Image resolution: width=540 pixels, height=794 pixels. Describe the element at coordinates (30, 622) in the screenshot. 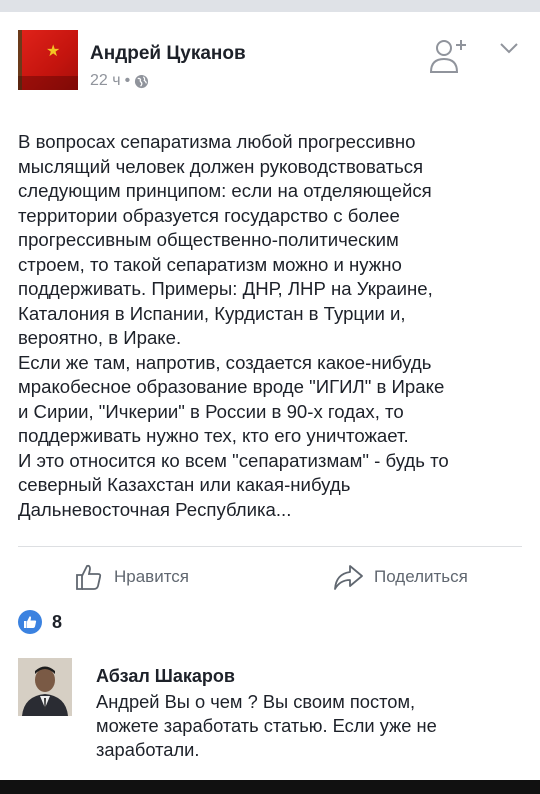

I see `like-reaction-icon` at that location.